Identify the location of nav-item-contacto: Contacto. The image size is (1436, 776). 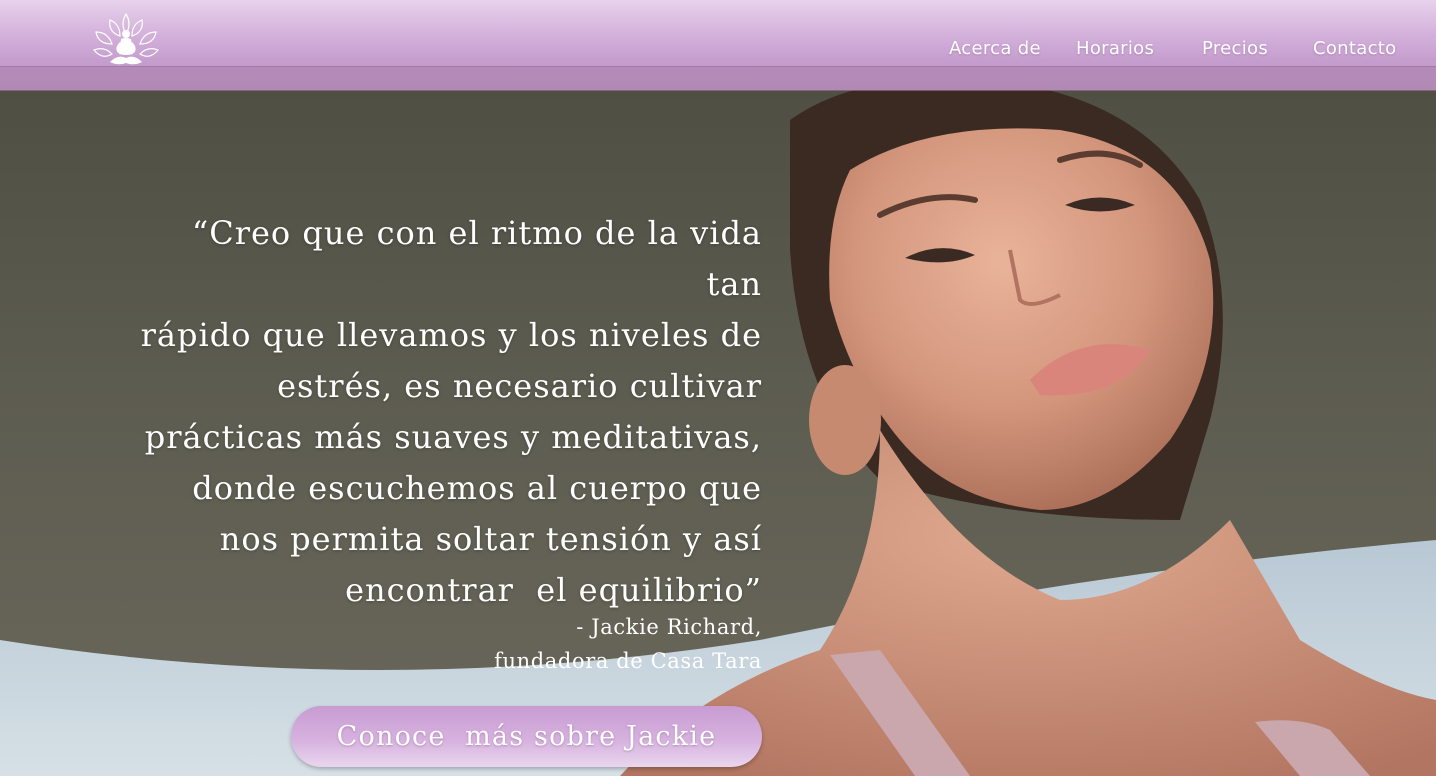
(1354, 48).